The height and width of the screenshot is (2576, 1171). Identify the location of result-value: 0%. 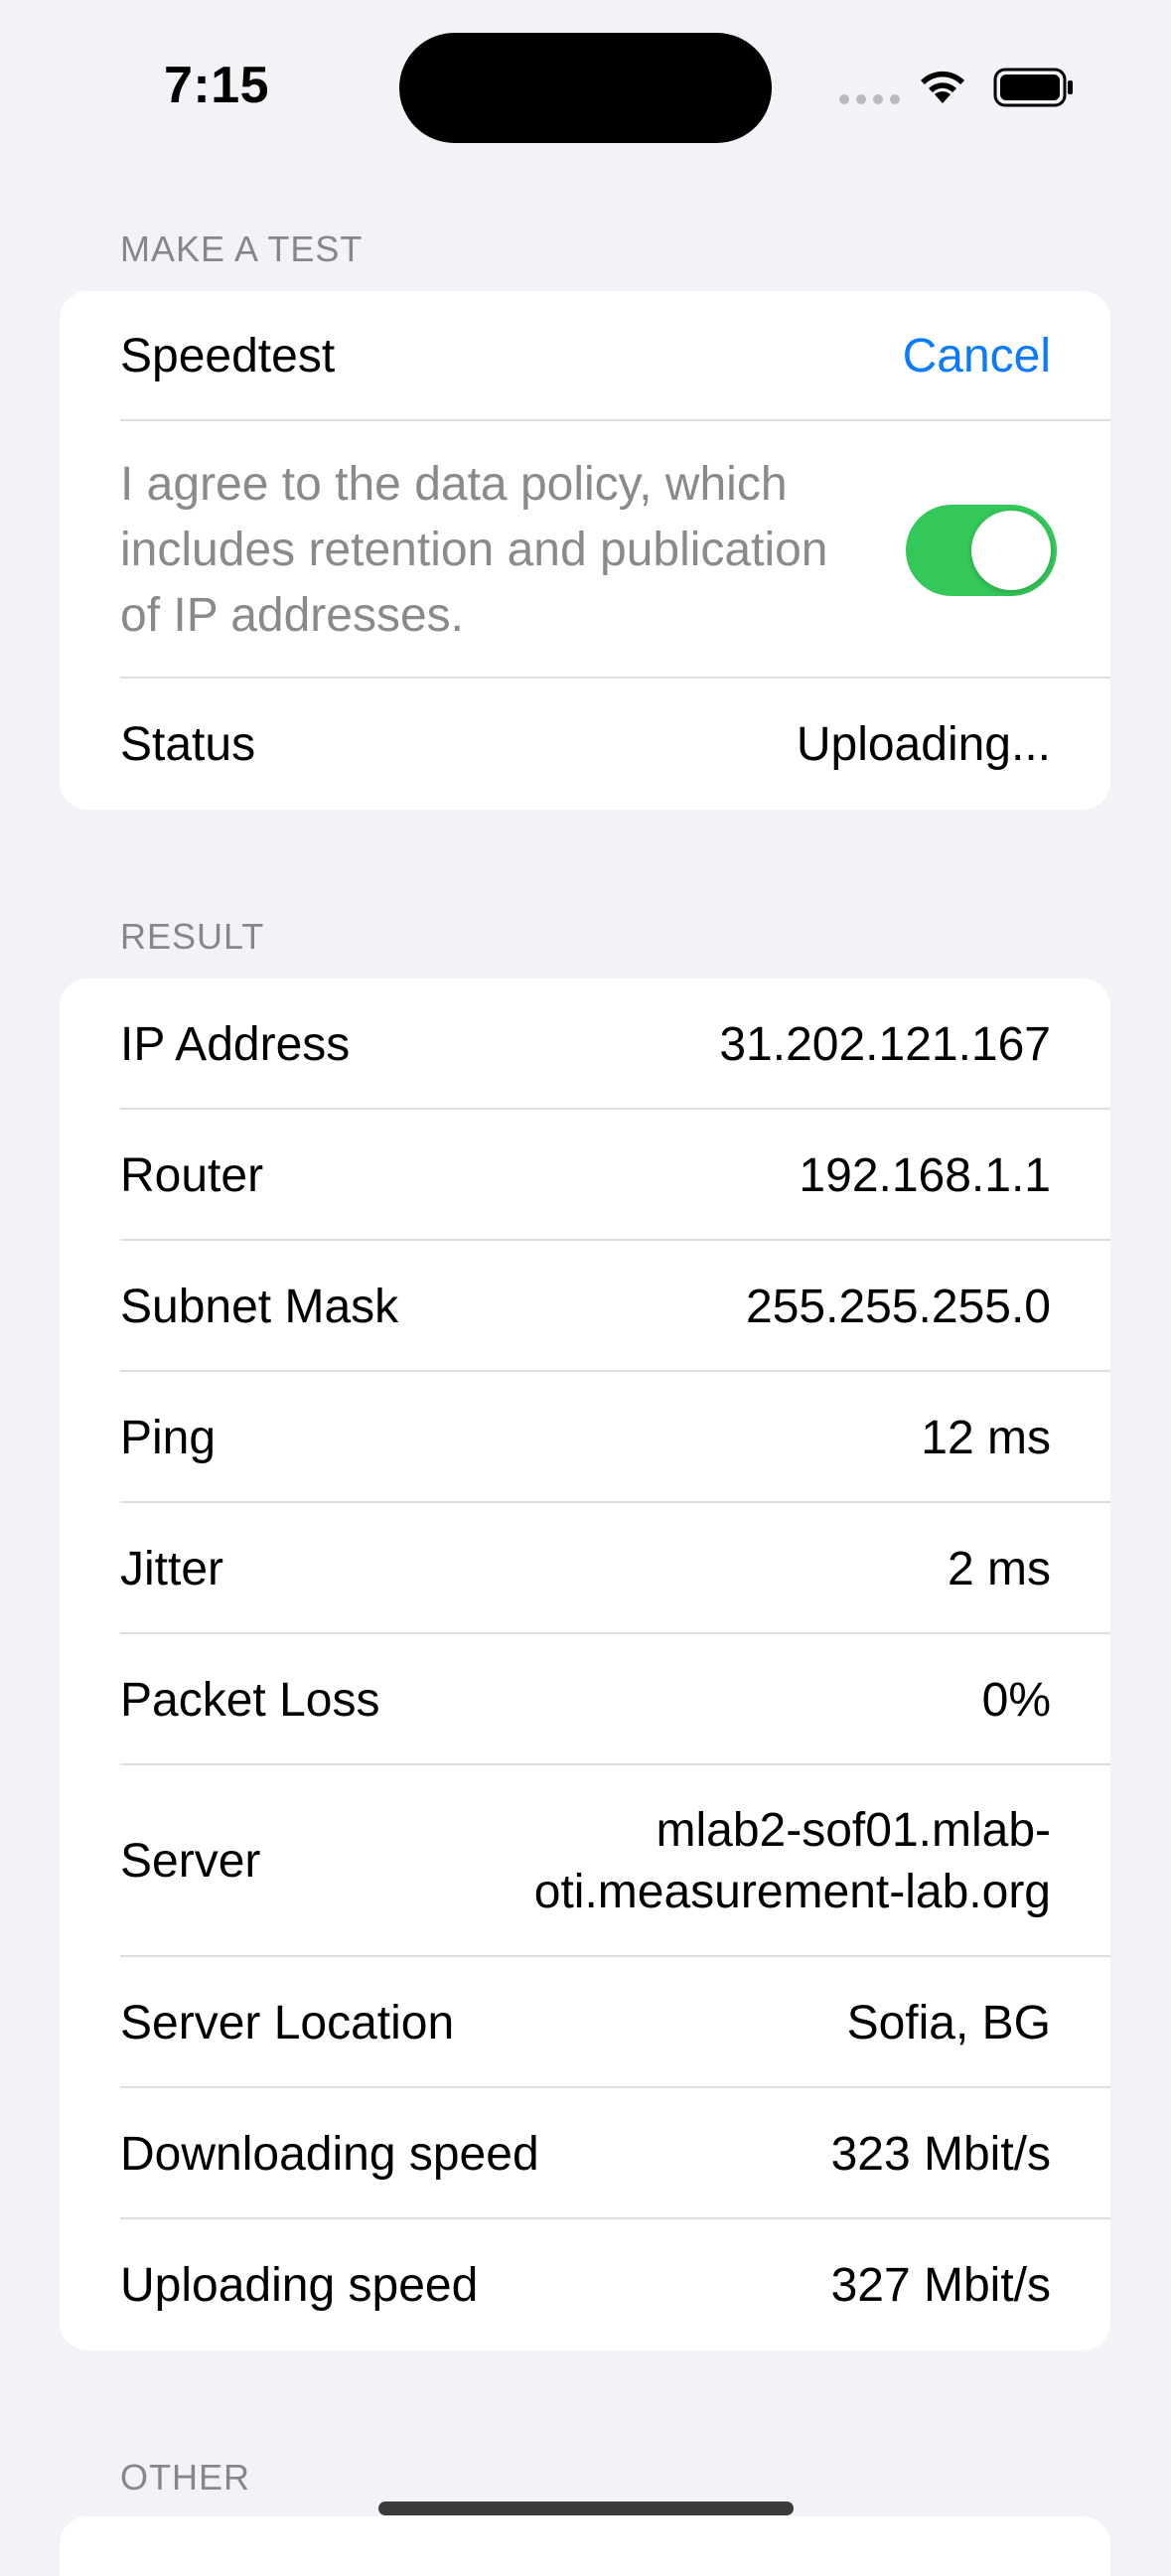
(1016, 1700).